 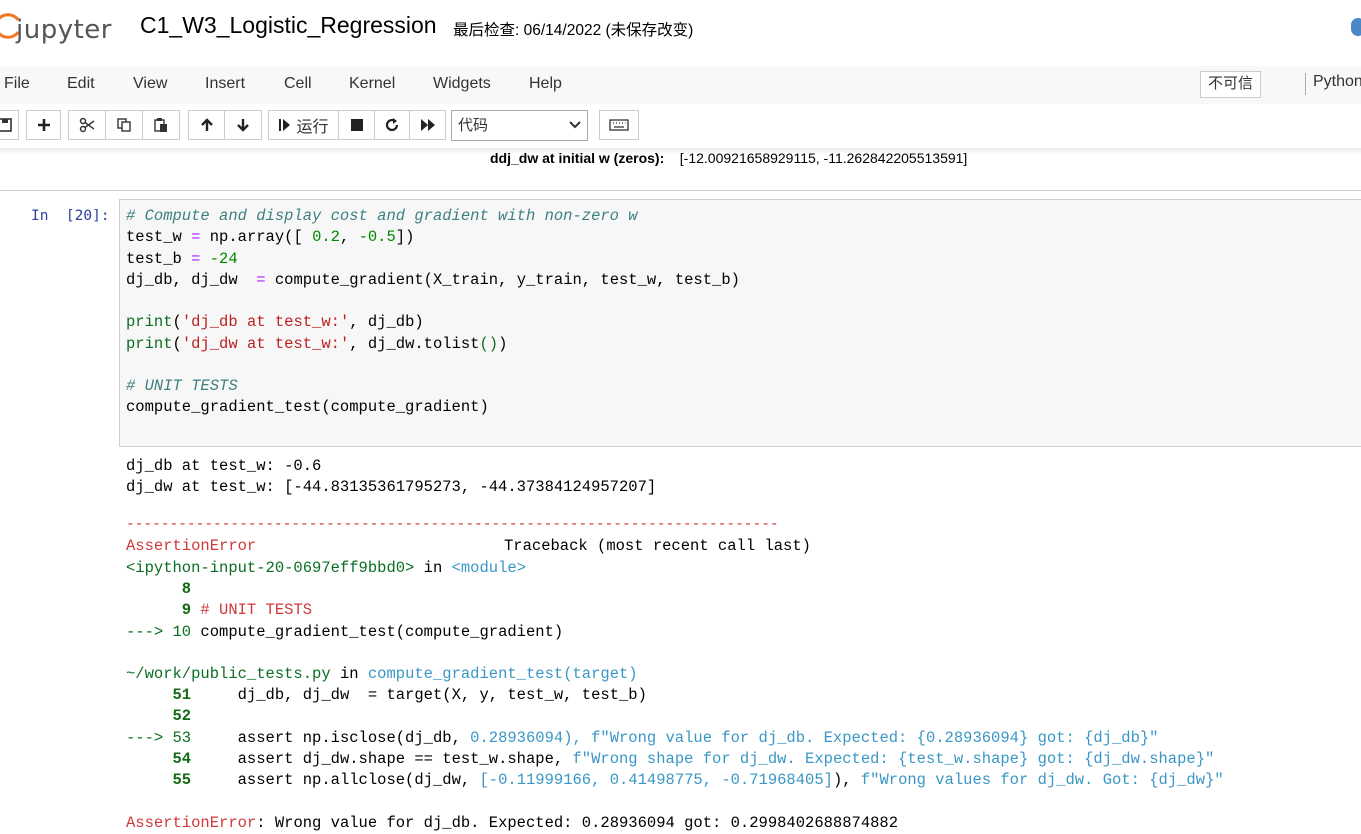 I want to click on code-line: print('dj_db at test_w:', dj_db), so click(x=275, y=322).